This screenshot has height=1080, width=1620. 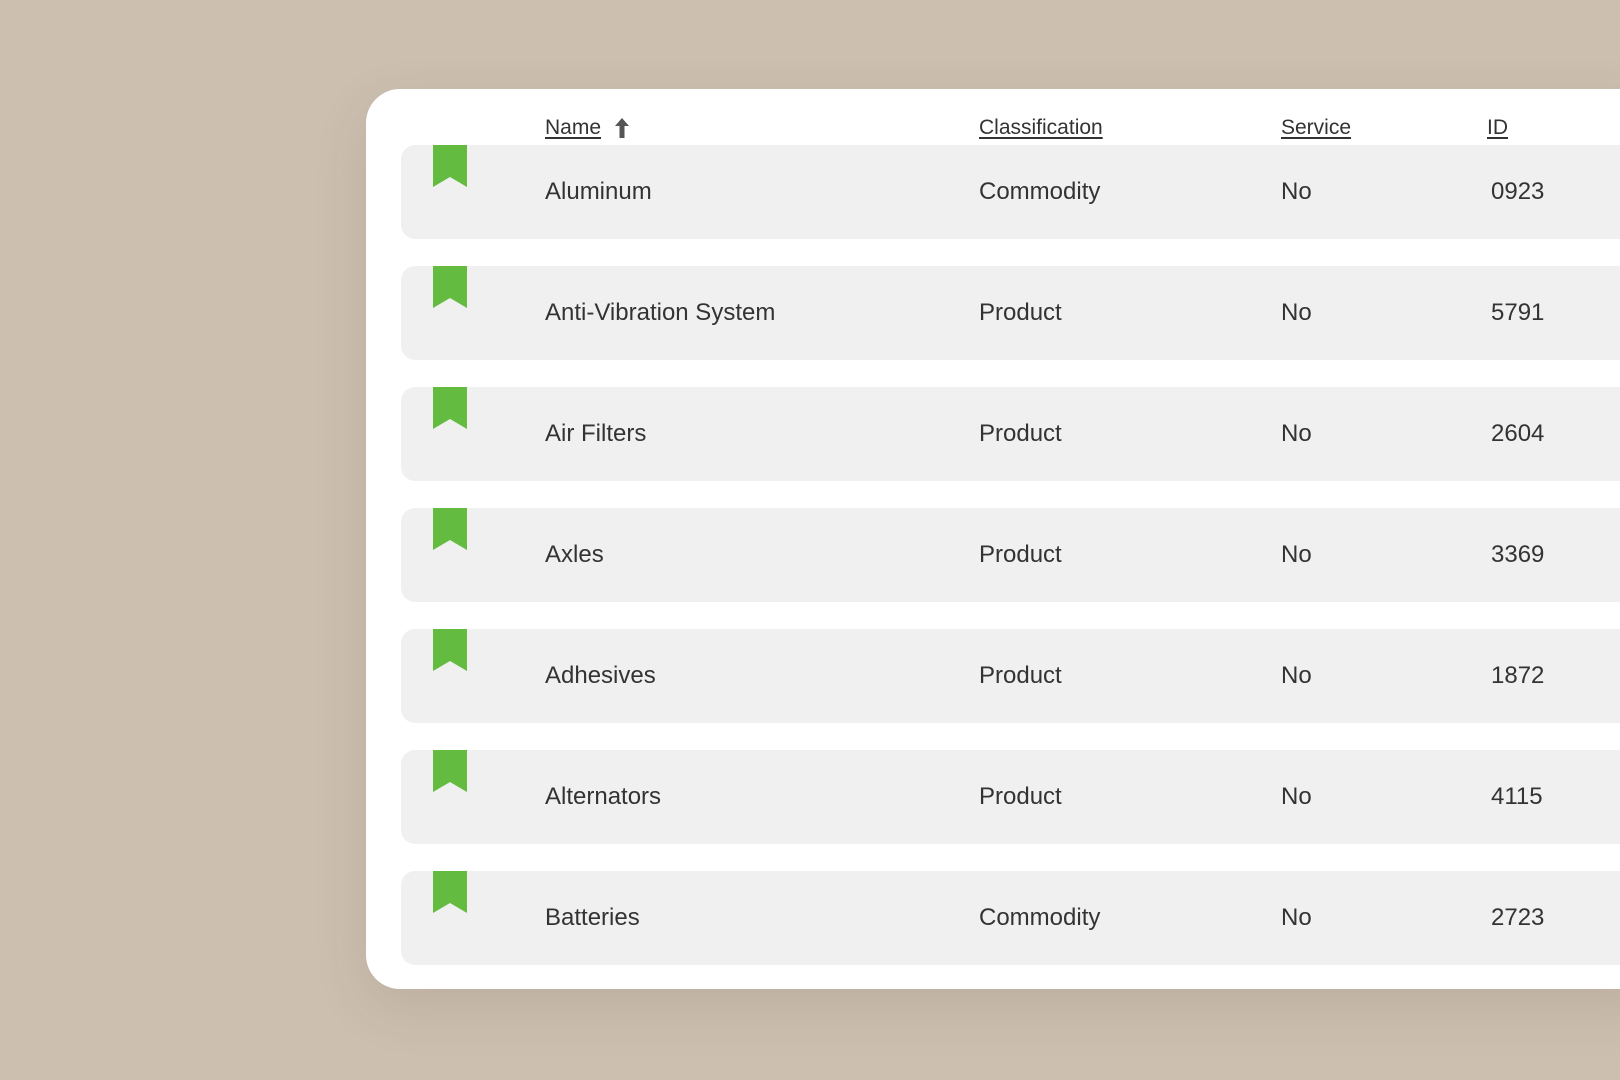 I want to click on cell-name: Aluminum, so click(x=598, y=191).